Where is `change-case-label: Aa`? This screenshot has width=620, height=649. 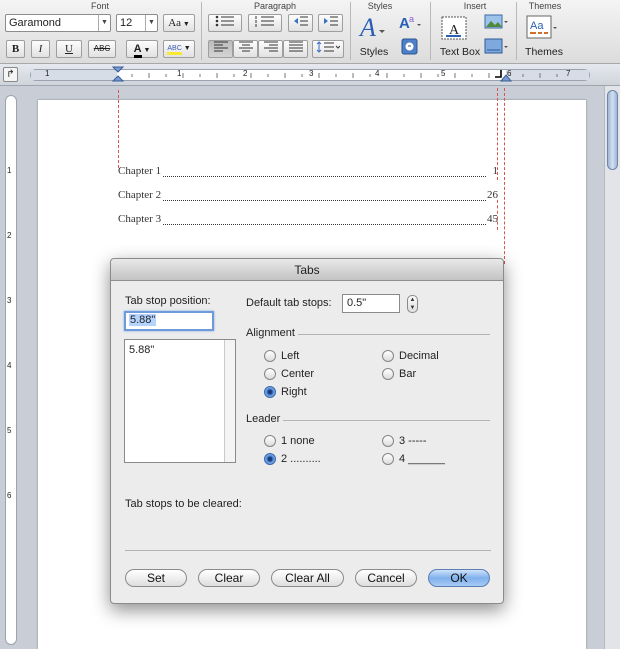
change-case-label: Aa is located at coordinates (175, 23).